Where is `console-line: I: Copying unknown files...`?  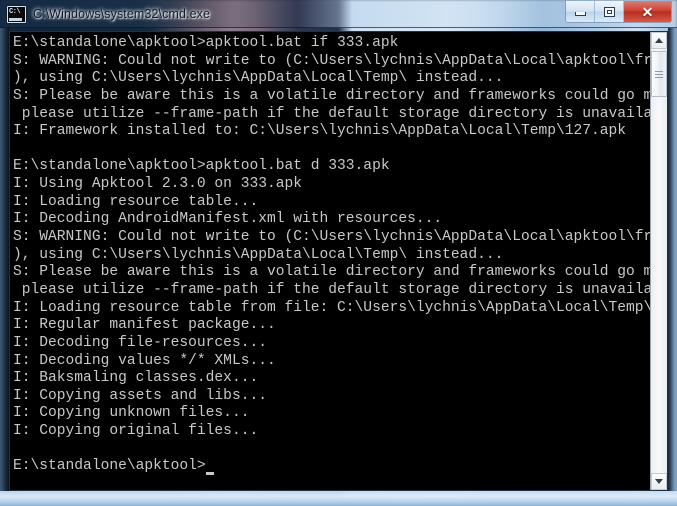 console-line: I: Copying unknown files... is located at coordinates (131, 413).